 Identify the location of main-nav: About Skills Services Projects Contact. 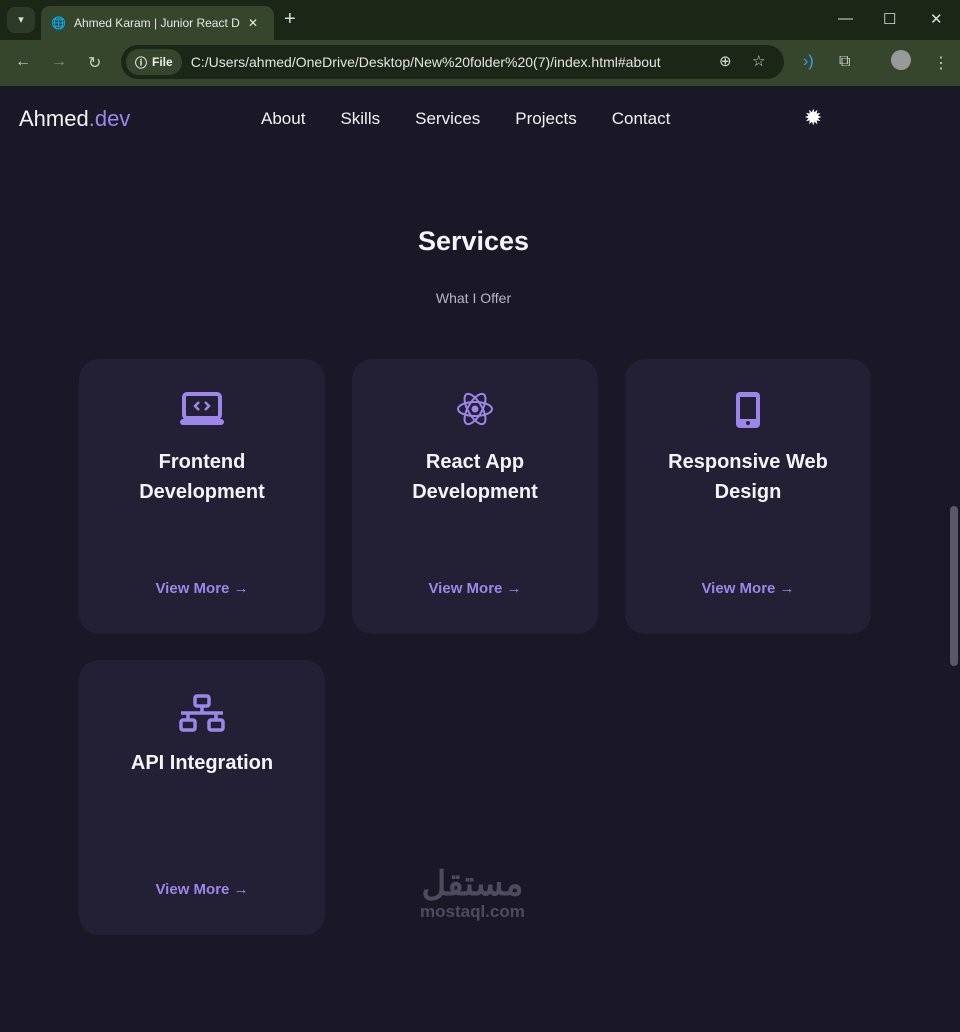
(465, 119).